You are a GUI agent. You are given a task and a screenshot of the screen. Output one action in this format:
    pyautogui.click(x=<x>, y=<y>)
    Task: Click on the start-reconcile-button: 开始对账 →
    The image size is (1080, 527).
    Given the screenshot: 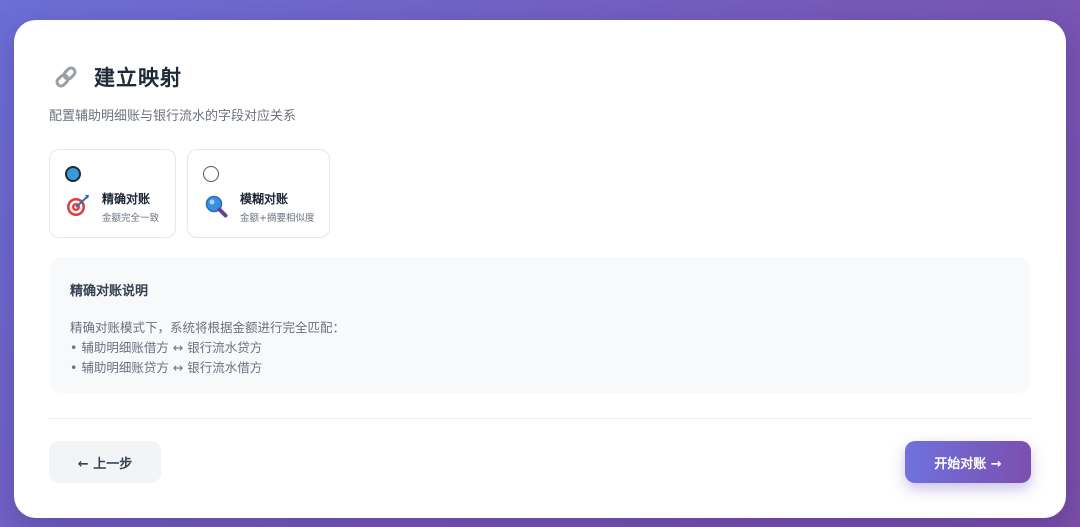 What is the action you would take?
    pyautogui.click(x=968, y=462)
    